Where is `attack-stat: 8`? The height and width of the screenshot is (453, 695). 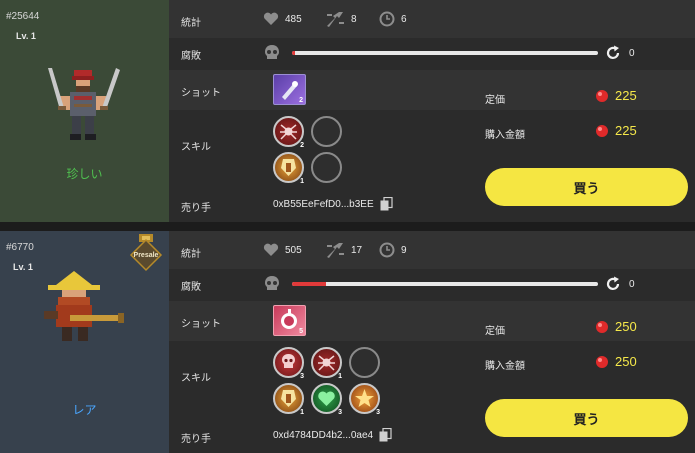
attack-stat: 8 is located at coordinates (341, 19).